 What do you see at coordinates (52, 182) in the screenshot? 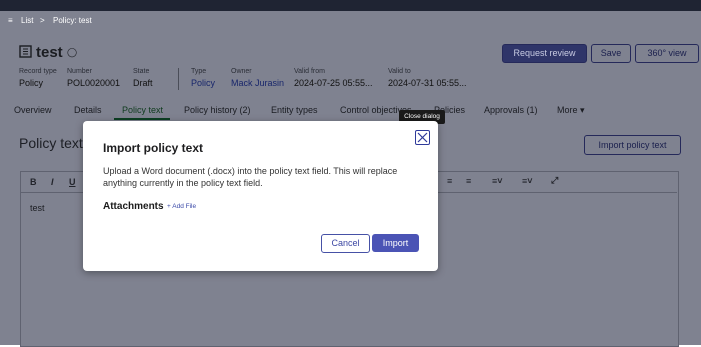
I see `italic-icon: I` at bounding box center [52, 182].